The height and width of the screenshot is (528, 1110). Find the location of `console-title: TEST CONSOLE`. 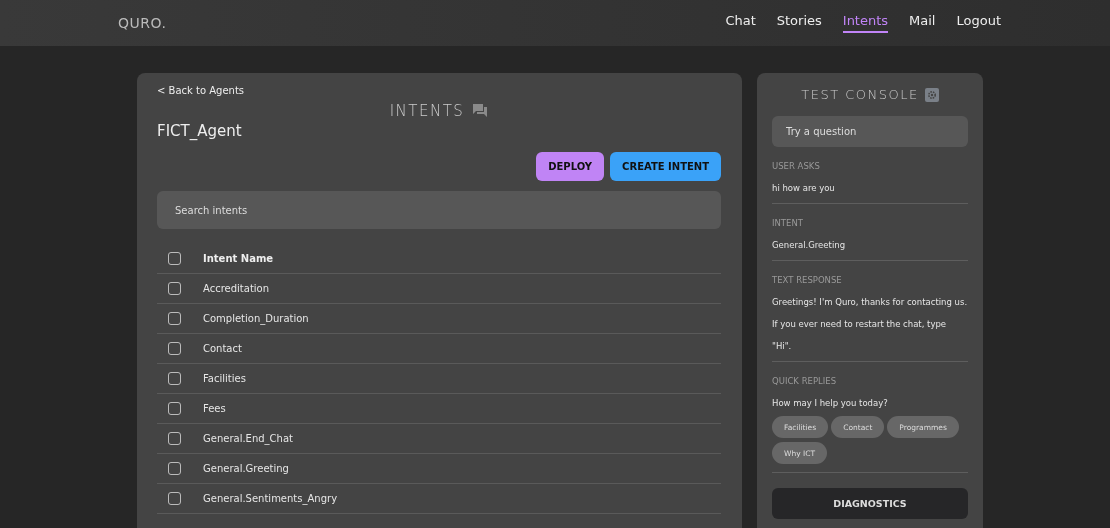

console-title: TEST CONSOLE is located at coordinates (860, 94).